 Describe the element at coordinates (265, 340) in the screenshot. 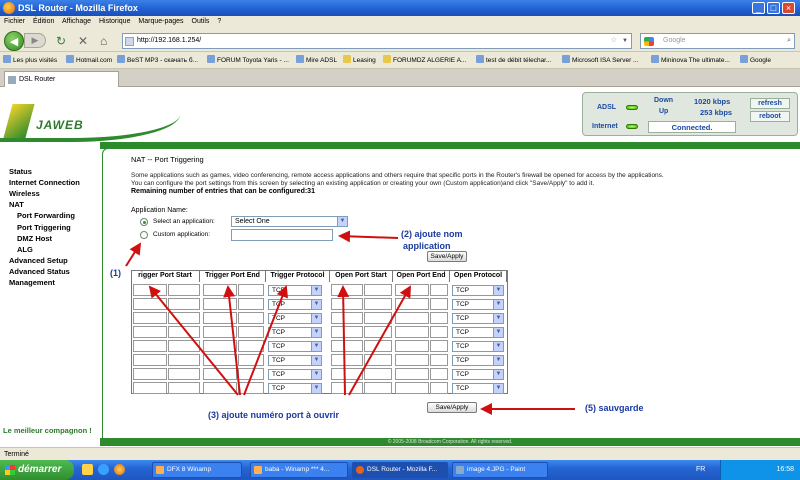

I see `arrow-3c` at that location.